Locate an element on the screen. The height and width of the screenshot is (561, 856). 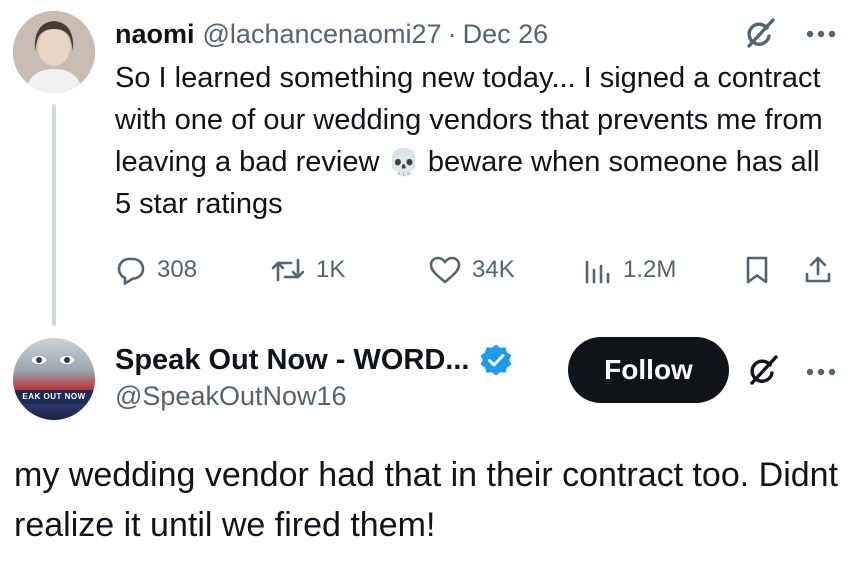
tweet2-handle: @SpeakOutNow16 is located at coordinates (231, 396).